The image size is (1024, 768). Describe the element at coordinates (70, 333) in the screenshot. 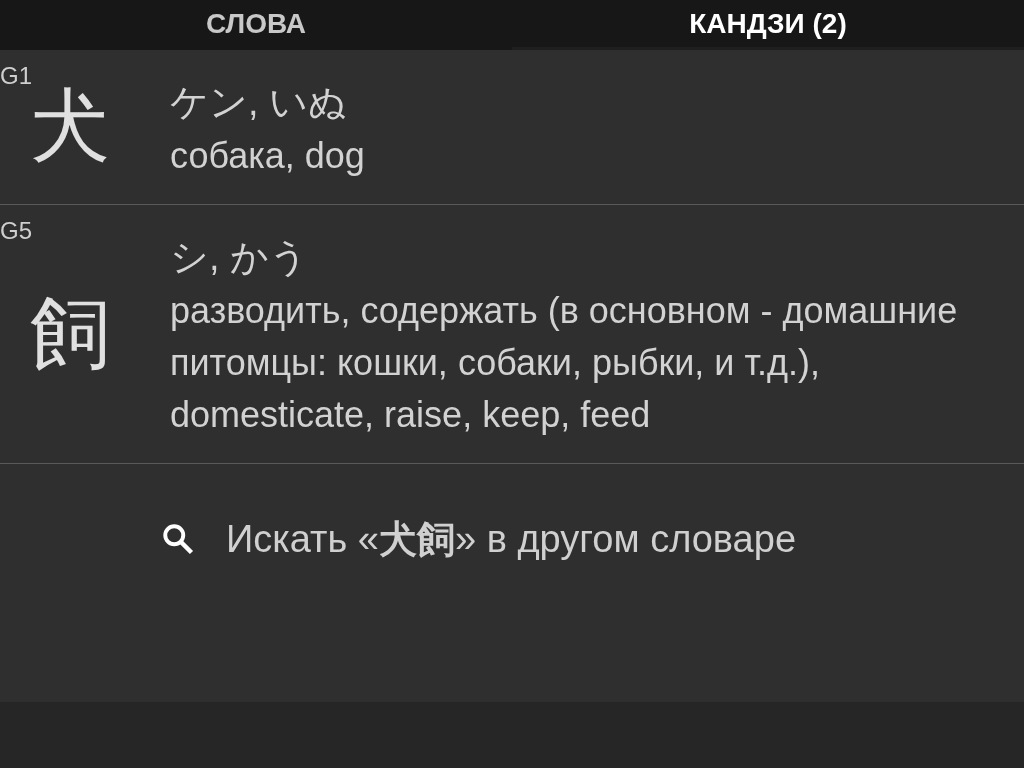

I see `kanji-character: 飼` at that location.